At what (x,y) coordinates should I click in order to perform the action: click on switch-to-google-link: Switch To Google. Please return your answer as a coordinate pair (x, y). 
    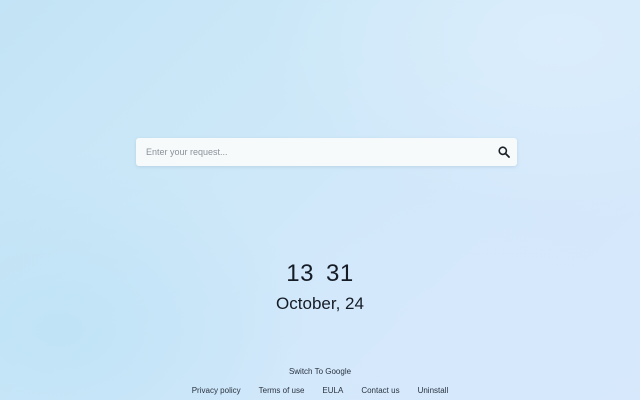
    Looking at the image, I should click on (320, 371).